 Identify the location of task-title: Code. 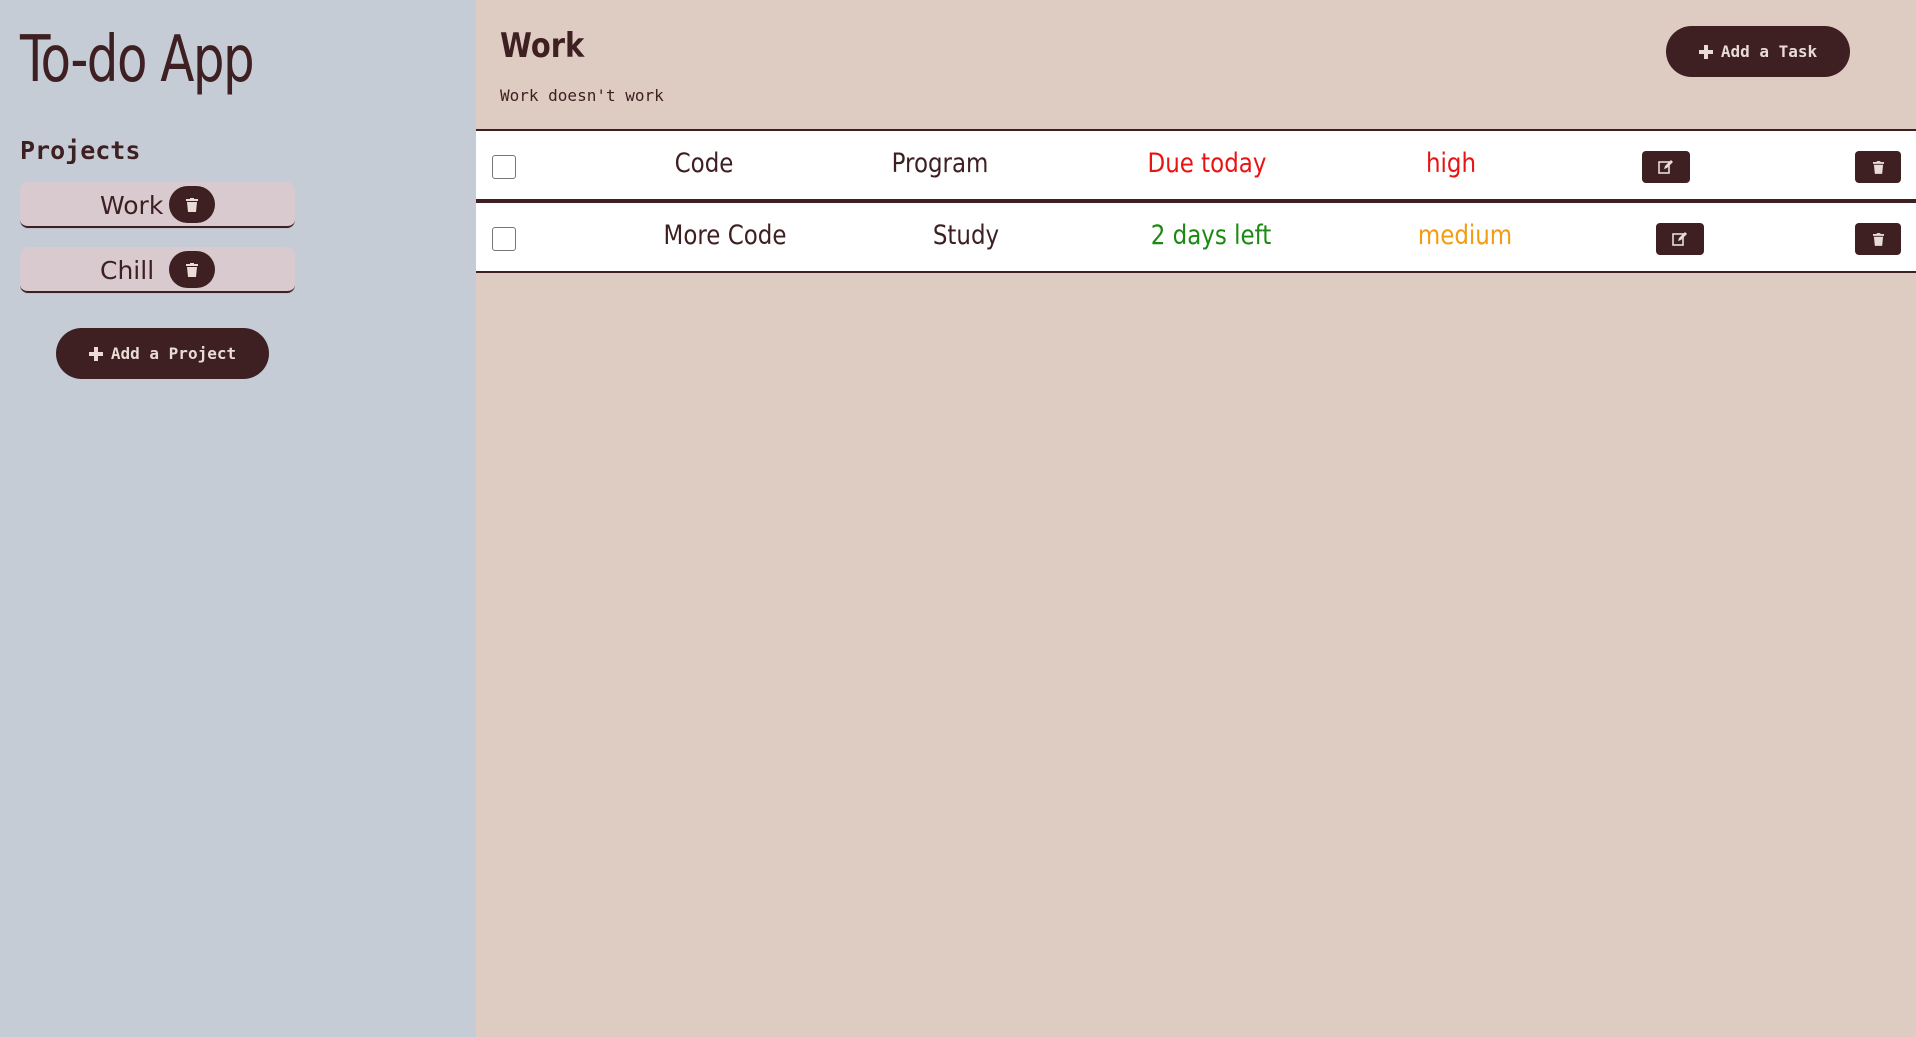
(704, 163).